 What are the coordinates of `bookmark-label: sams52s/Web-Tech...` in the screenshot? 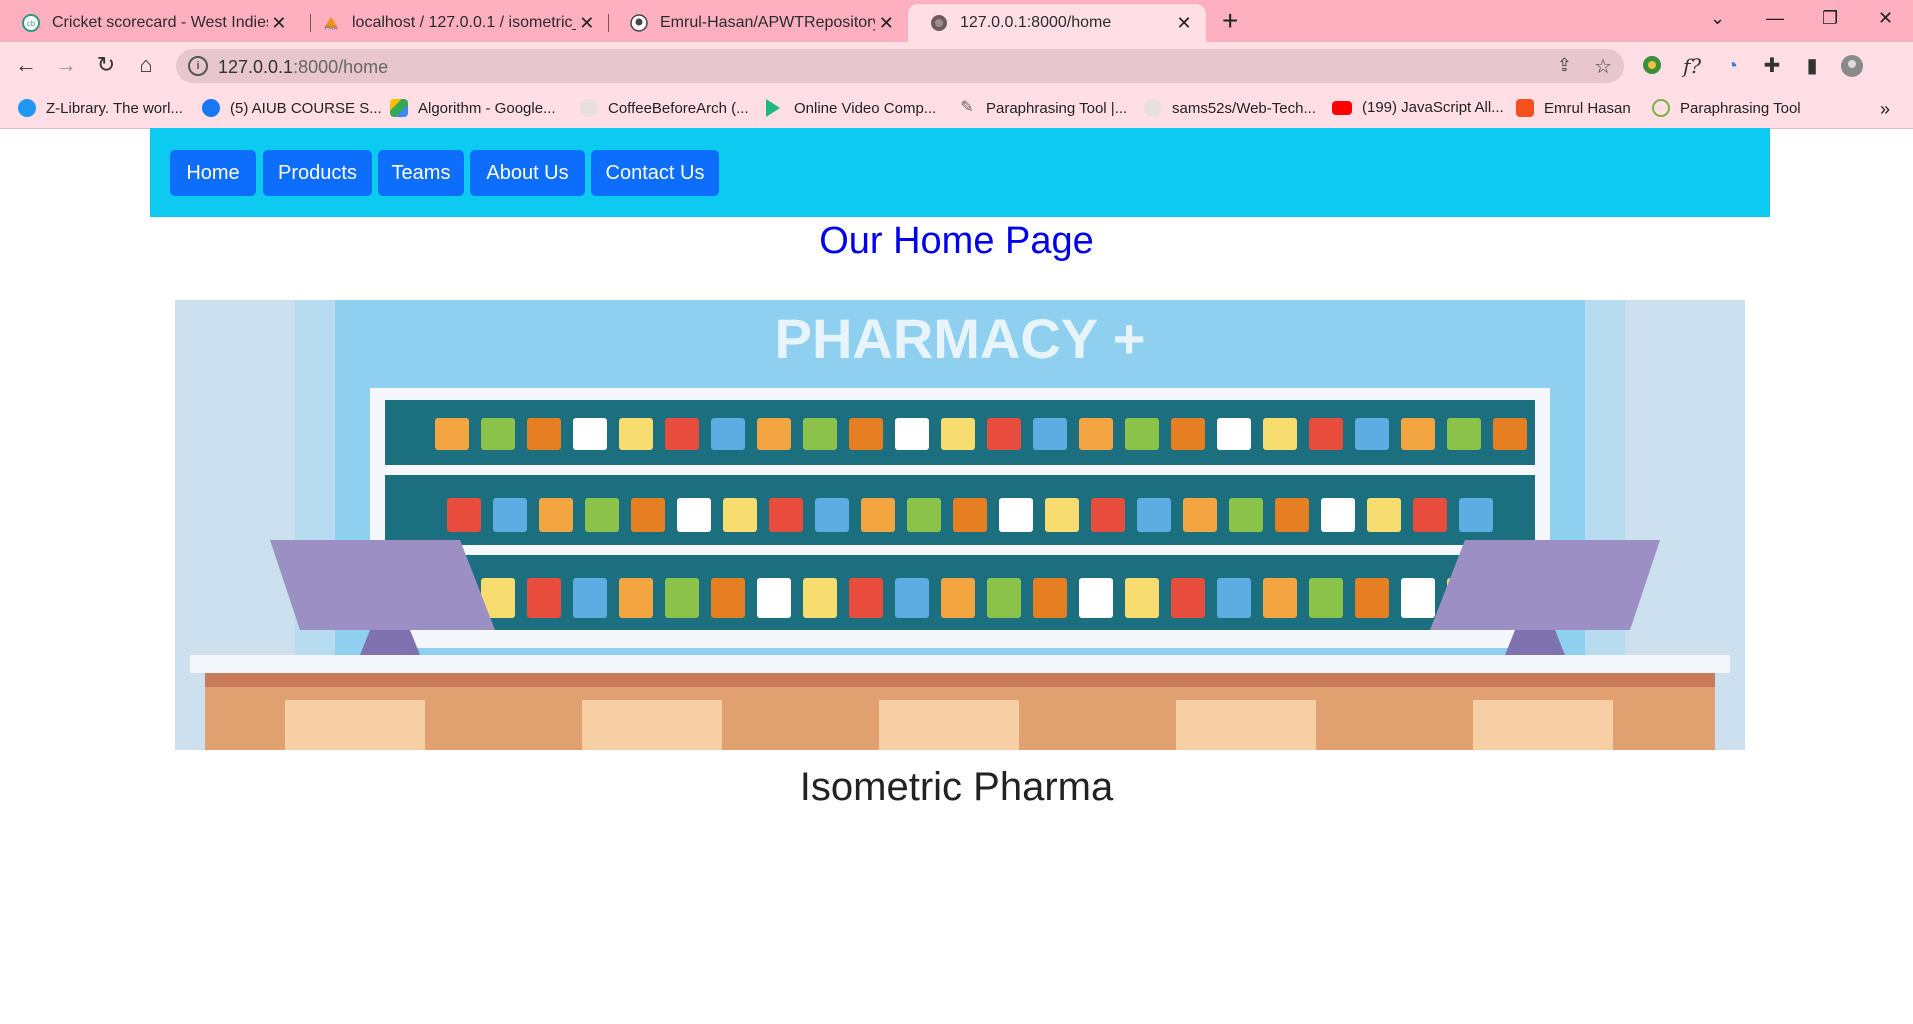 It's located at (1244, 108).